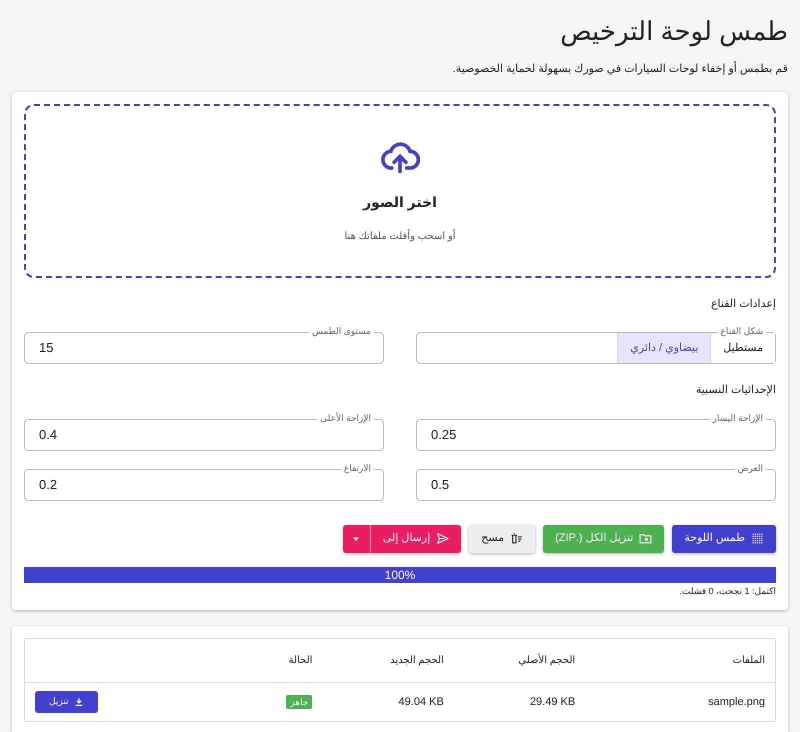  I want to click on page-subtitle: قم بطمس أو إخفاء لوحات السيارات في صورك بسهولة لحماية الخصوصية., so click(620, 69).